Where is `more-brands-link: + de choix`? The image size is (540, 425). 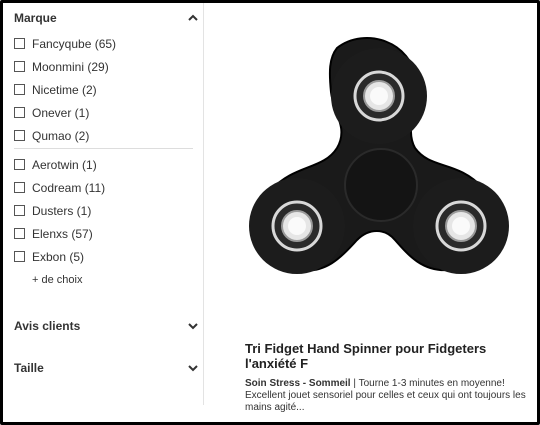 more-brands-link: + de choix is located at coordinates (57, 280).